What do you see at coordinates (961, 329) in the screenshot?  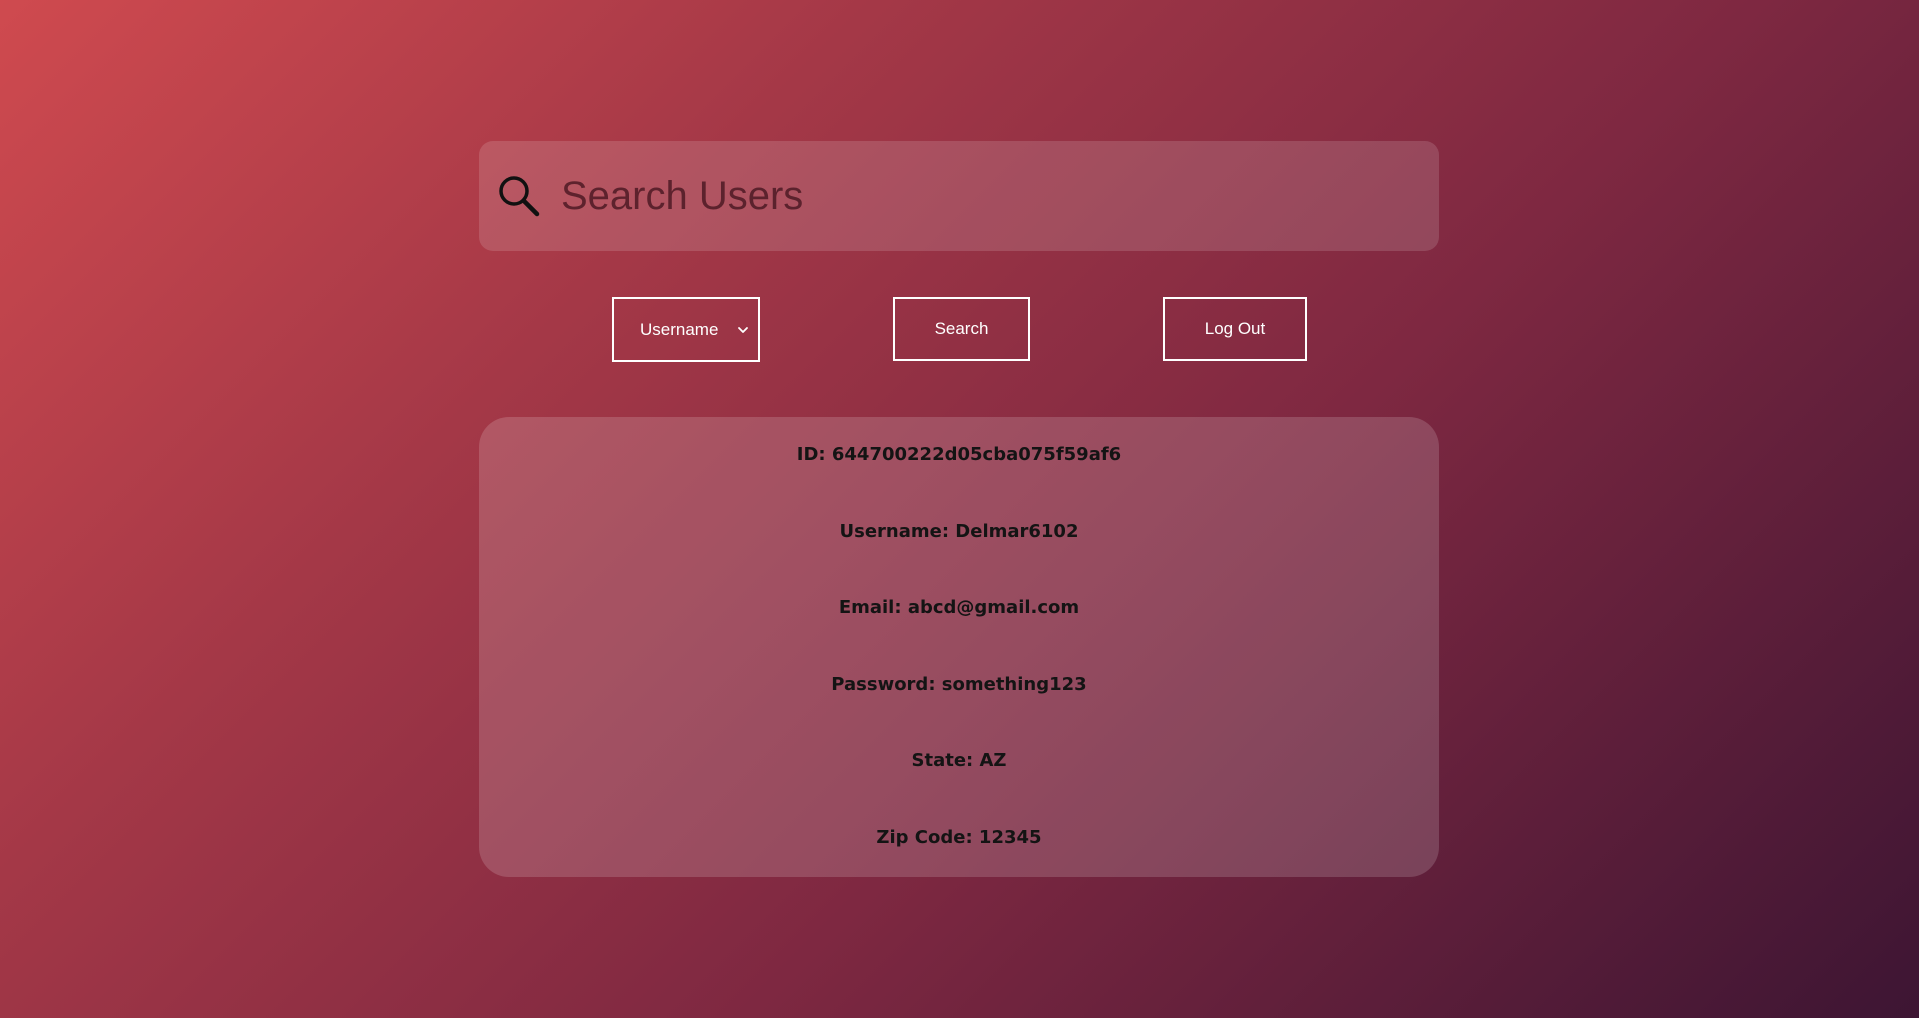 I see `search-button: Search` at bounding box center [961, 329].